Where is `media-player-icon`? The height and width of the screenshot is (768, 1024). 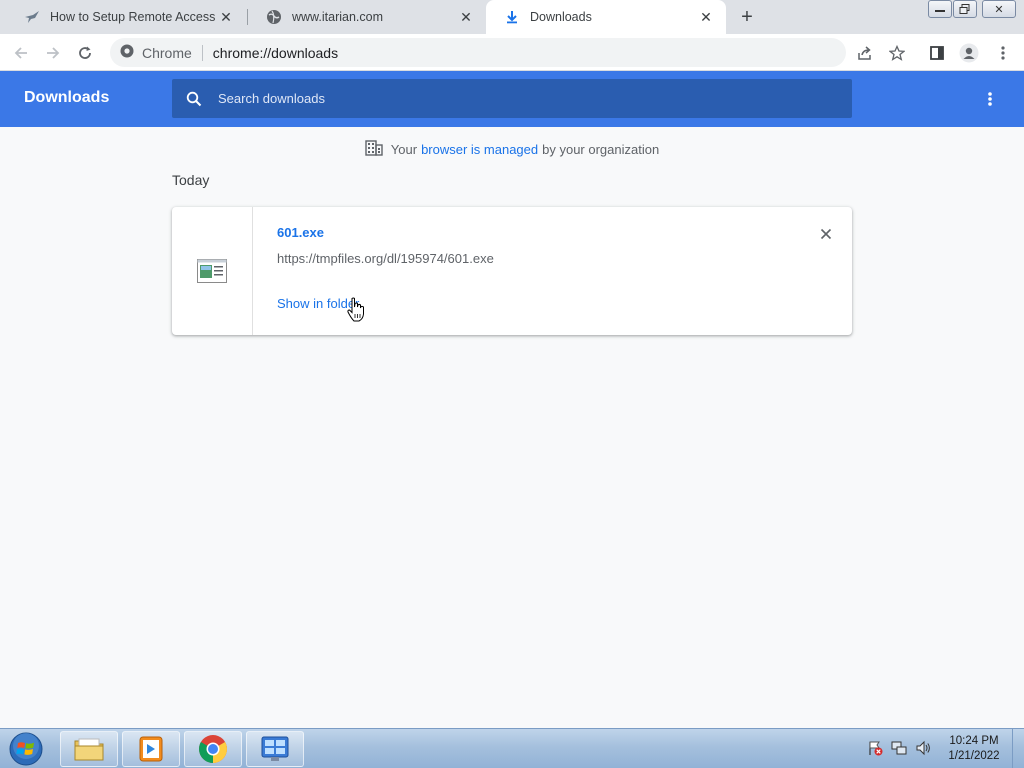 media-player-icon is located at coordinates (151, 749).